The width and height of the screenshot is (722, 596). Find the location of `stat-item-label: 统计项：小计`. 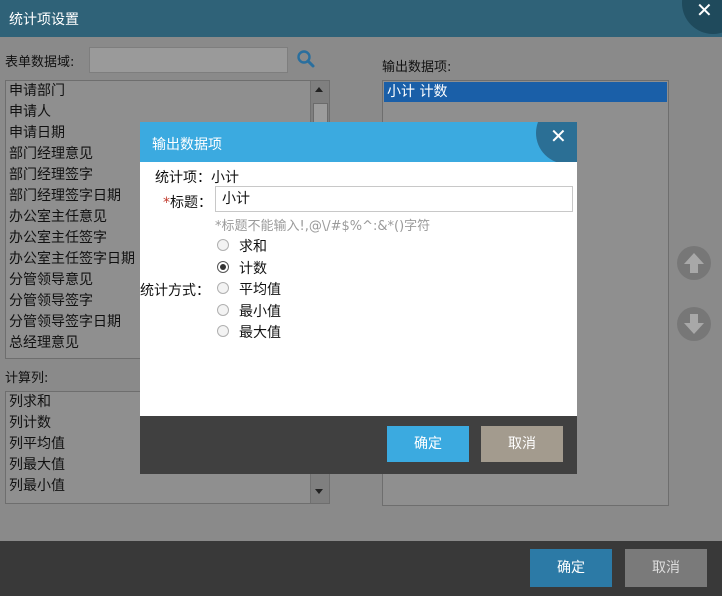

stat-item-label: 统计项：小计 is located at coordinates (197, 178).